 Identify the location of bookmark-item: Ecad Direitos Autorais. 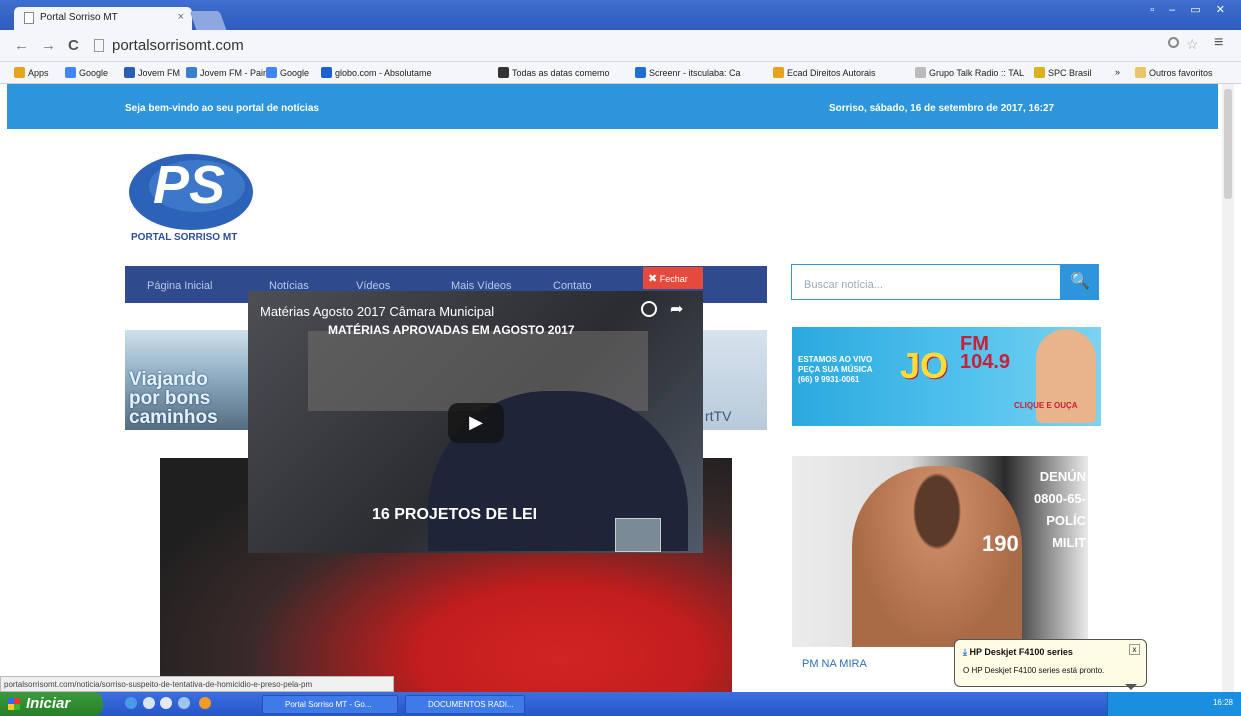
(824, 72).